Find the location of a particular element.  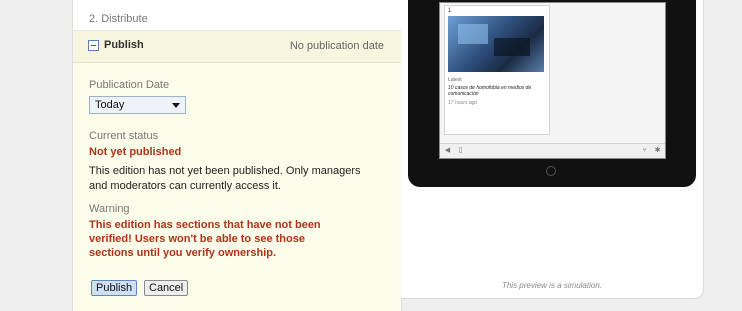

publication-date-value: Today is located at coordinates (110, 105).